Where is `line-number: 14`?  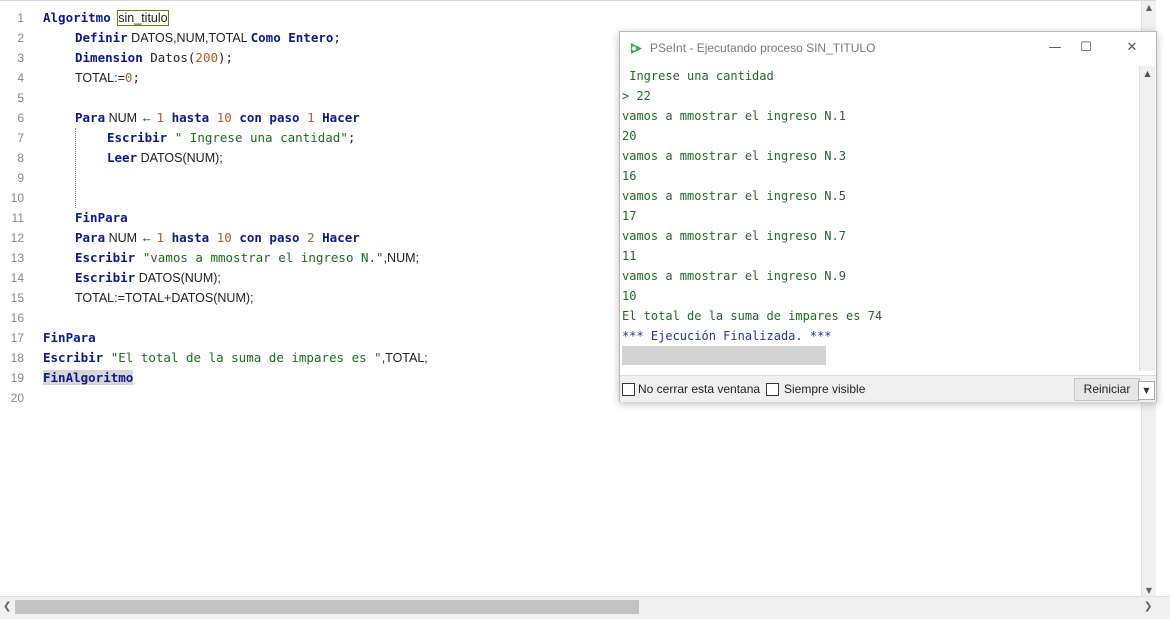 line-number: 14 is located at coordinates (17, 278).